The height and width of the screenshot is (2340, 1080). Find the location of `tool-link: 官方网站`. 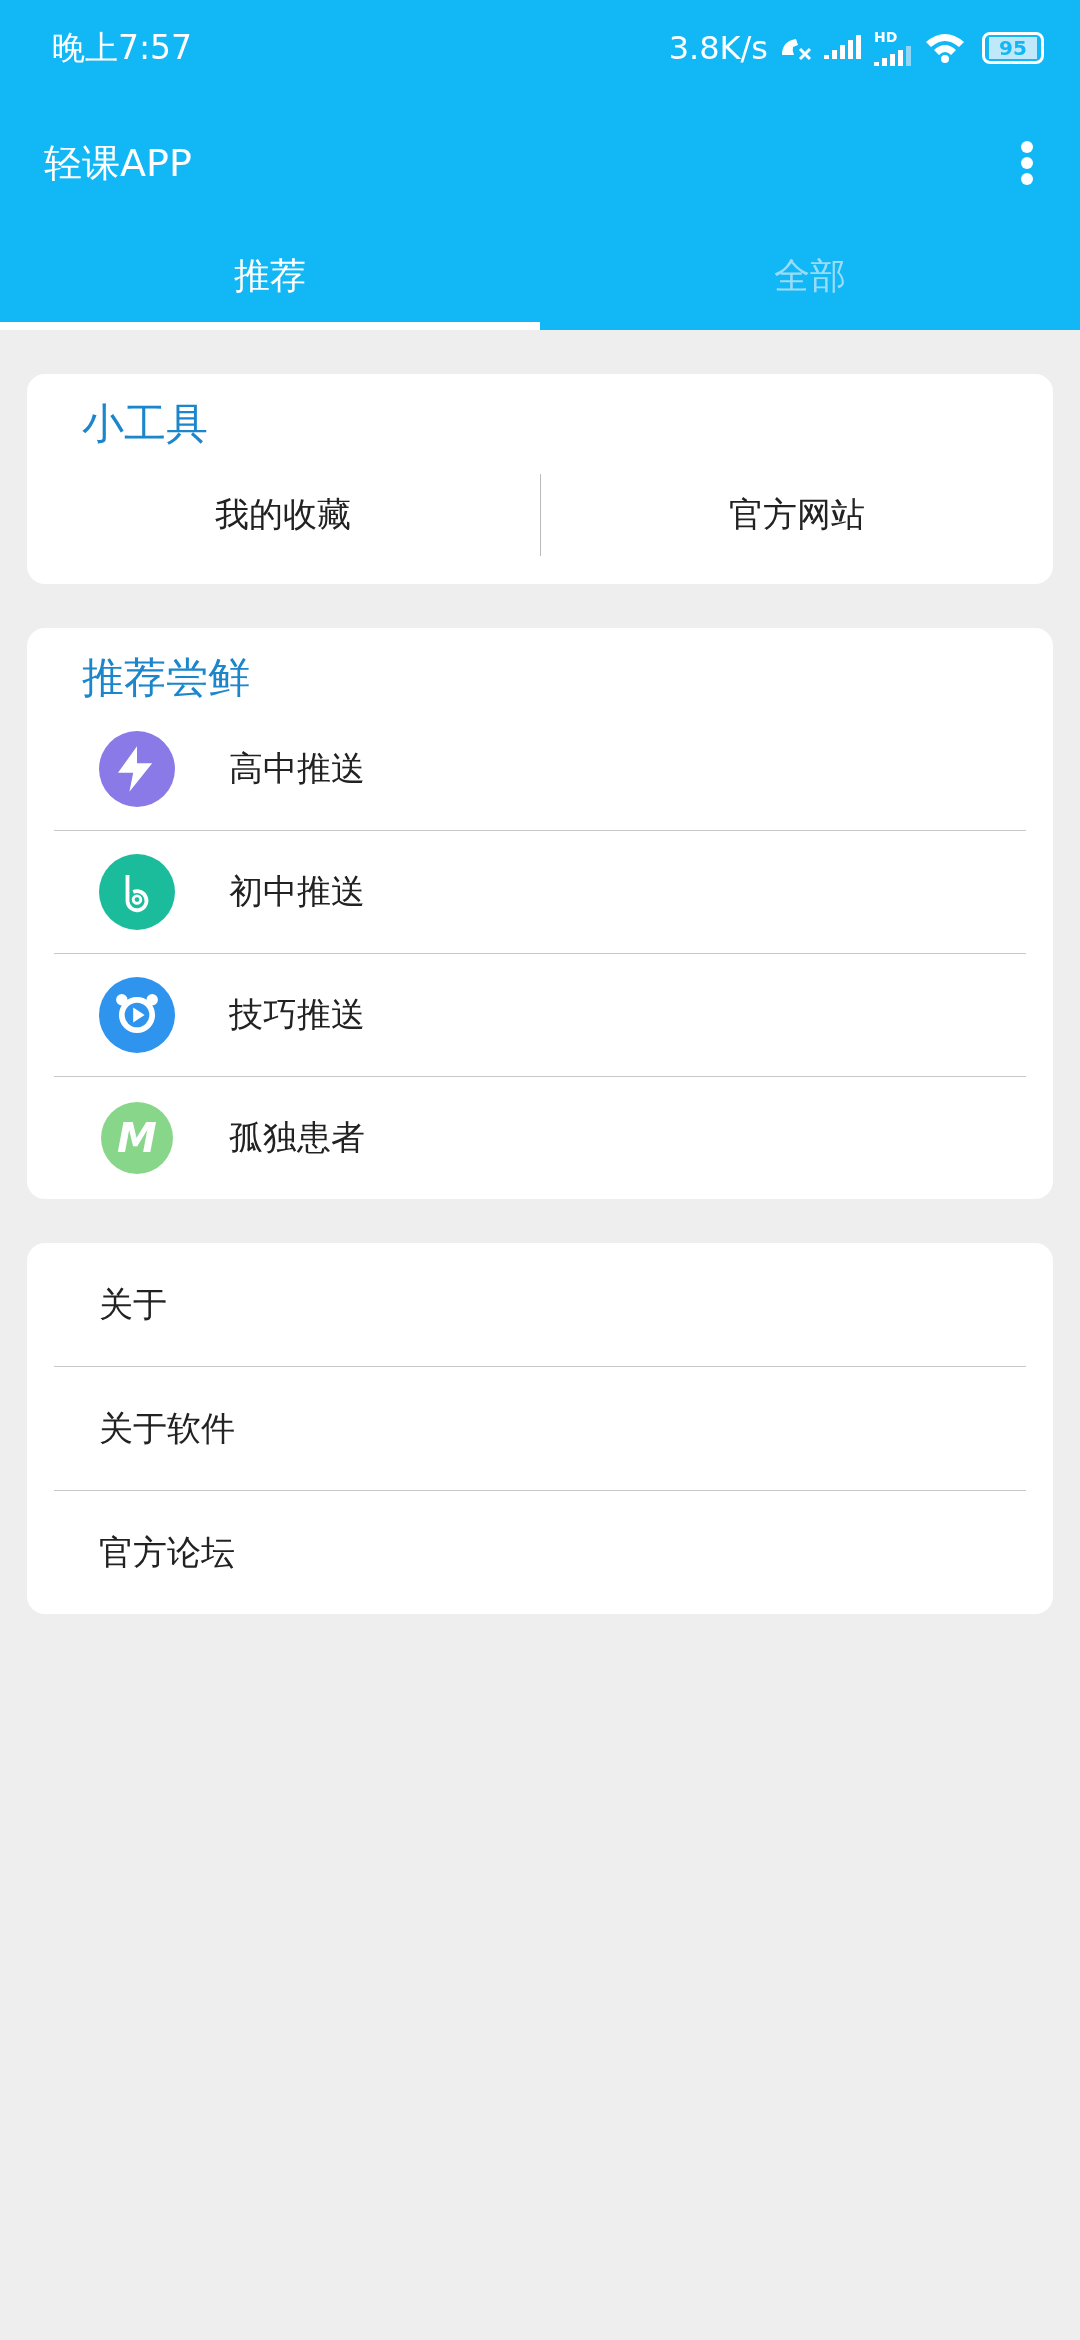

tool-link: 官方网站 is located at coordinates (796, 515).